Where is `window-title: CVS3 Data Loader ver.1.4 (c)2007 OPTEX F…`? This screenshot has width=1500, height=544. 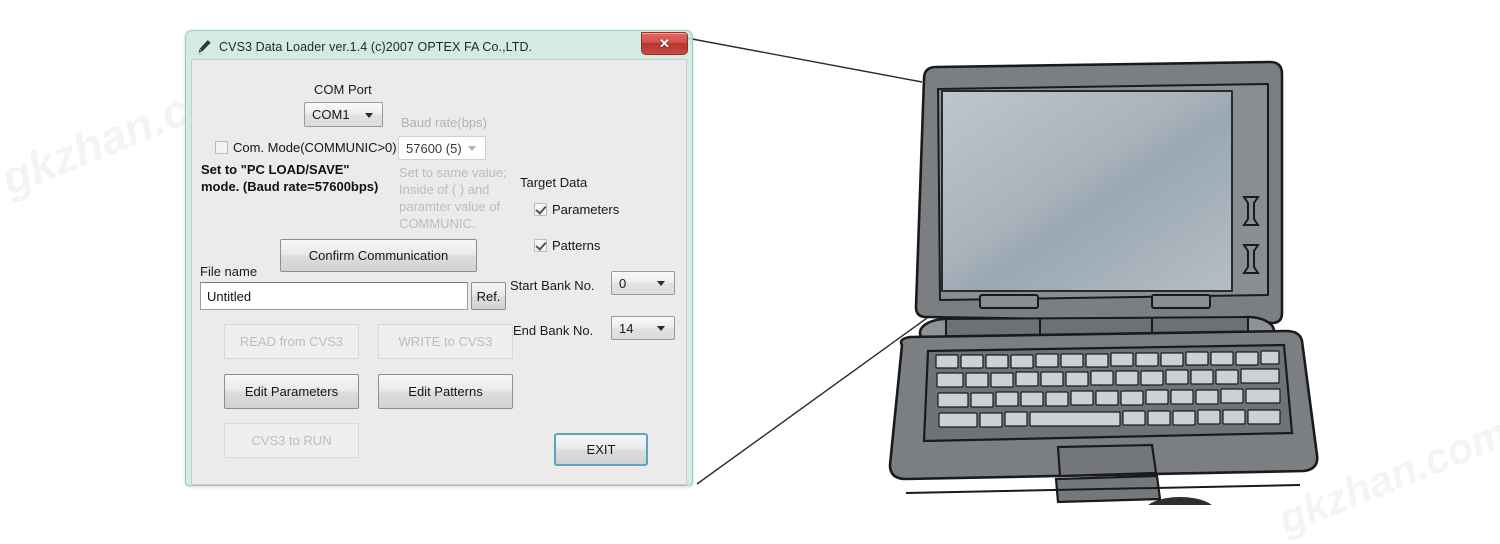
window-title: CVS3 Data Loader ver.1.4 (c)2007 OPTEX F… is located at coordinates (376, 47).